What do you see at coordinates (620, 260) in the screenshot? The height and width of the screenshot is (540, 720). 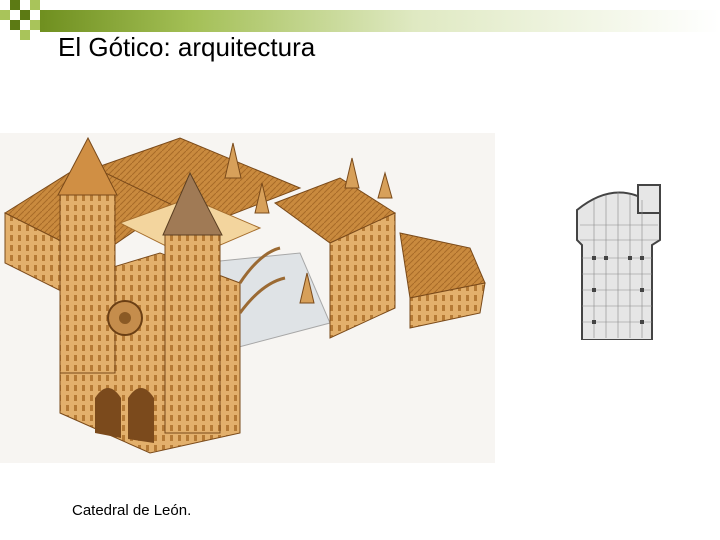 I see `cathedral-floor-plan` at bounding box center [620, 260].